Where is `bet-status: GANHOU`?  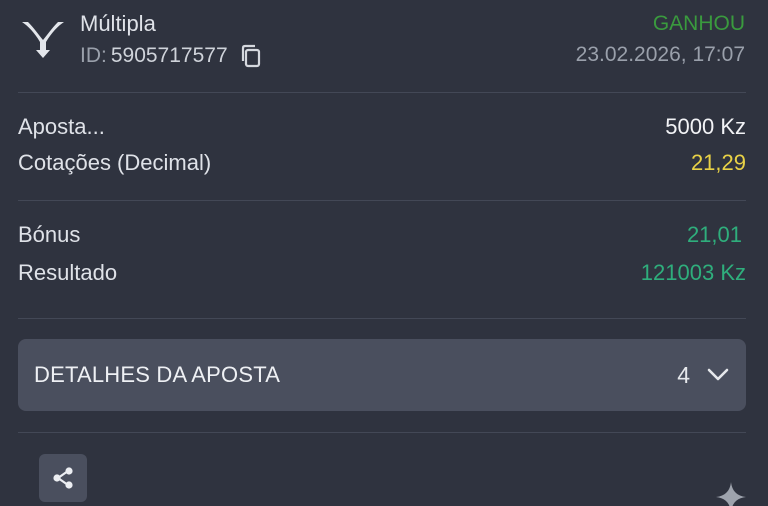
bet-status: GANHOU is located at coordinates (698, 23).